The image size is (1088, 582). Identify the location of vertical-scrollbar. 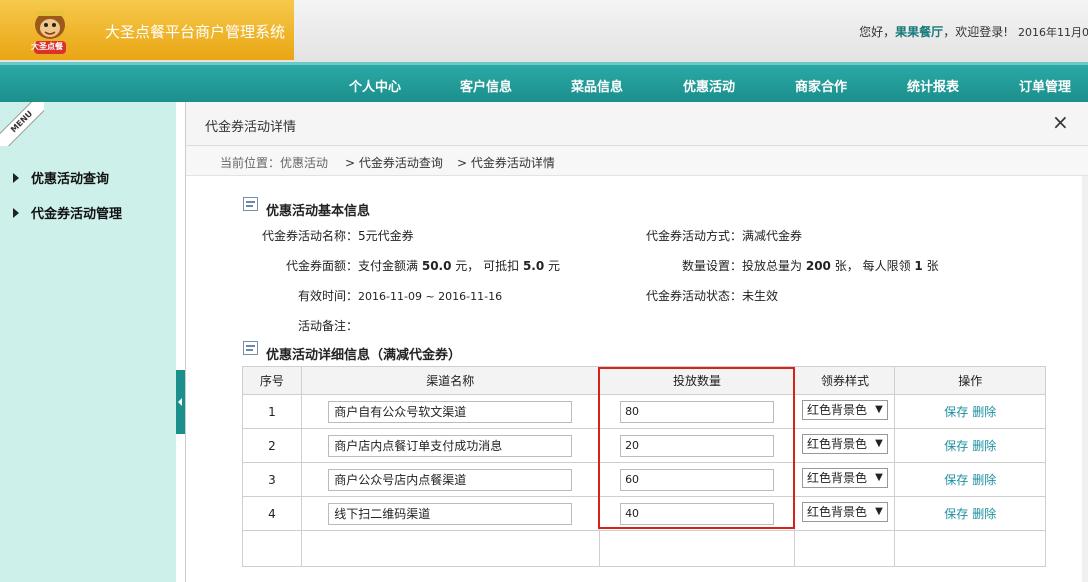
(1085, 379).